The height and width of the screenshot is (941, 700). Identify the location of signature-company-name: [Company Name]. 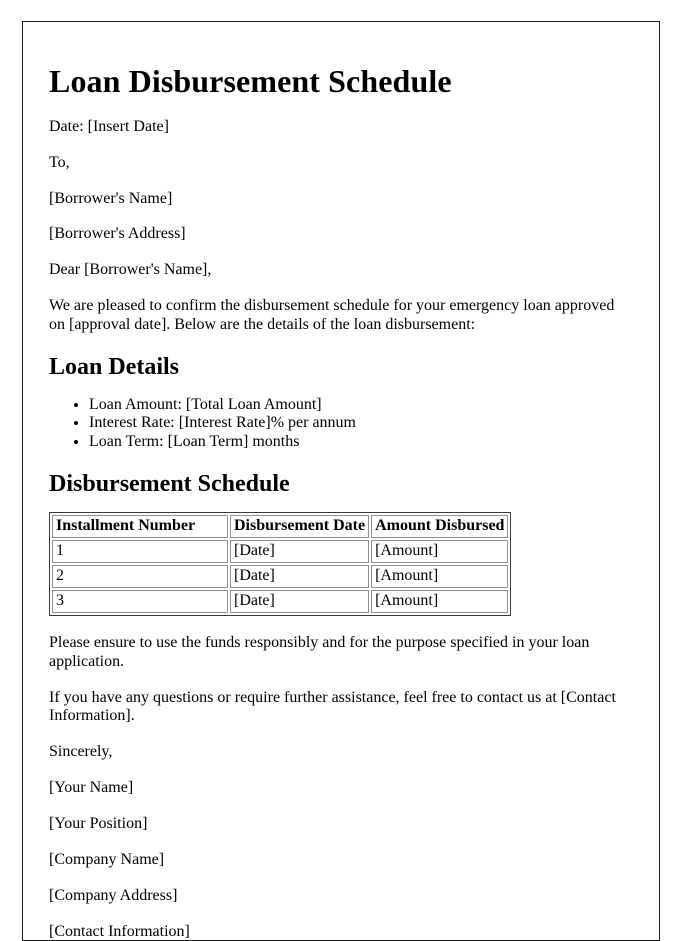
(107, 859).